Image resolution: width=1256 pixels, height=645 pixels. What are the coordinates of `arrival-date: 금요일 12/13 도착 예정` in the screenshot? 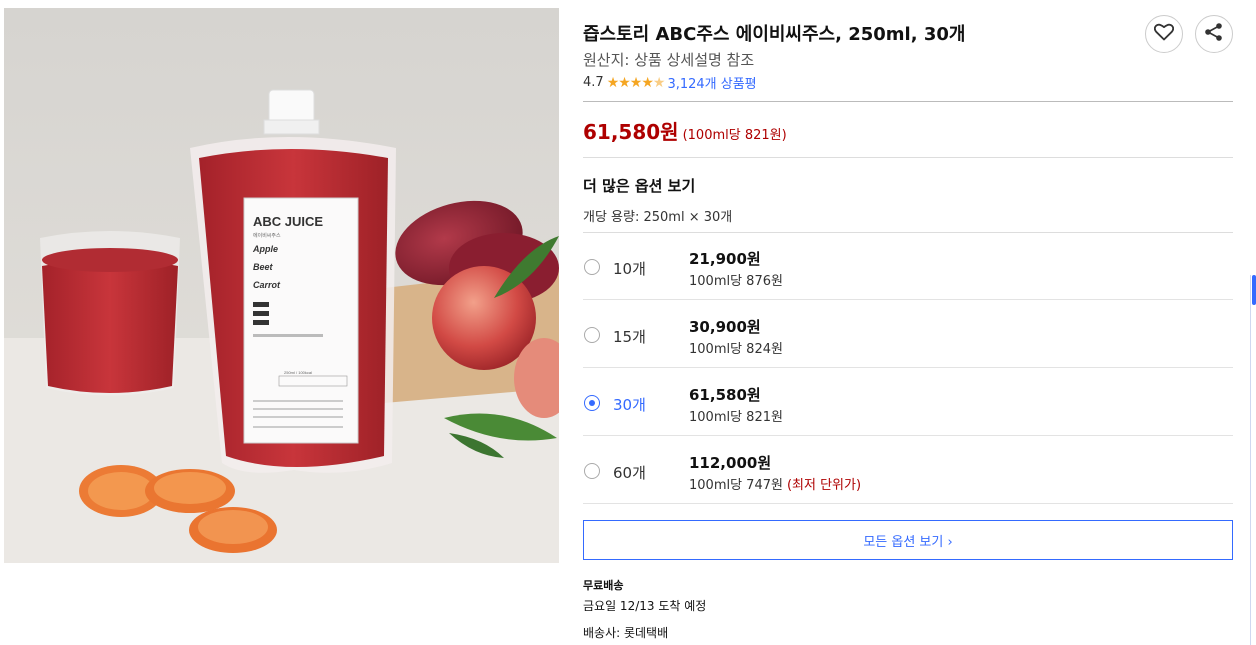 It's located at (645, 606).